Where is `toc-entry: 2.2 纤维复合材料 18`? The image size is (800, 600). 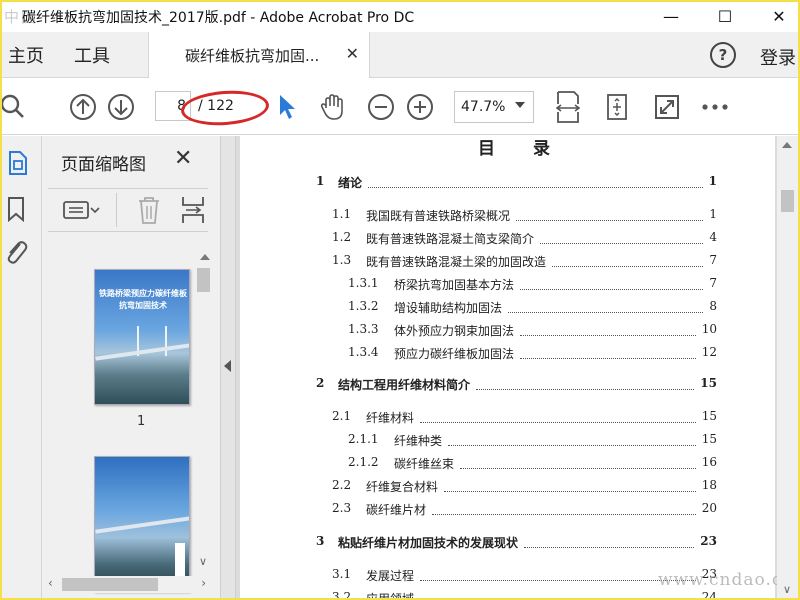
toc-entry: 2.2 纤维复合材料 18 is located at coordinates (507, 488).